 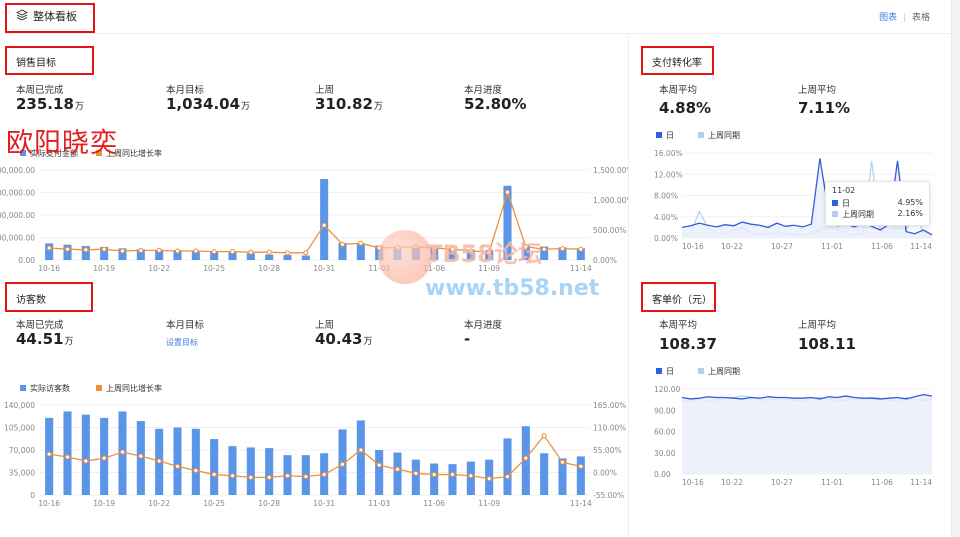 I want to click on column-divider, so click(x=628, y=285).